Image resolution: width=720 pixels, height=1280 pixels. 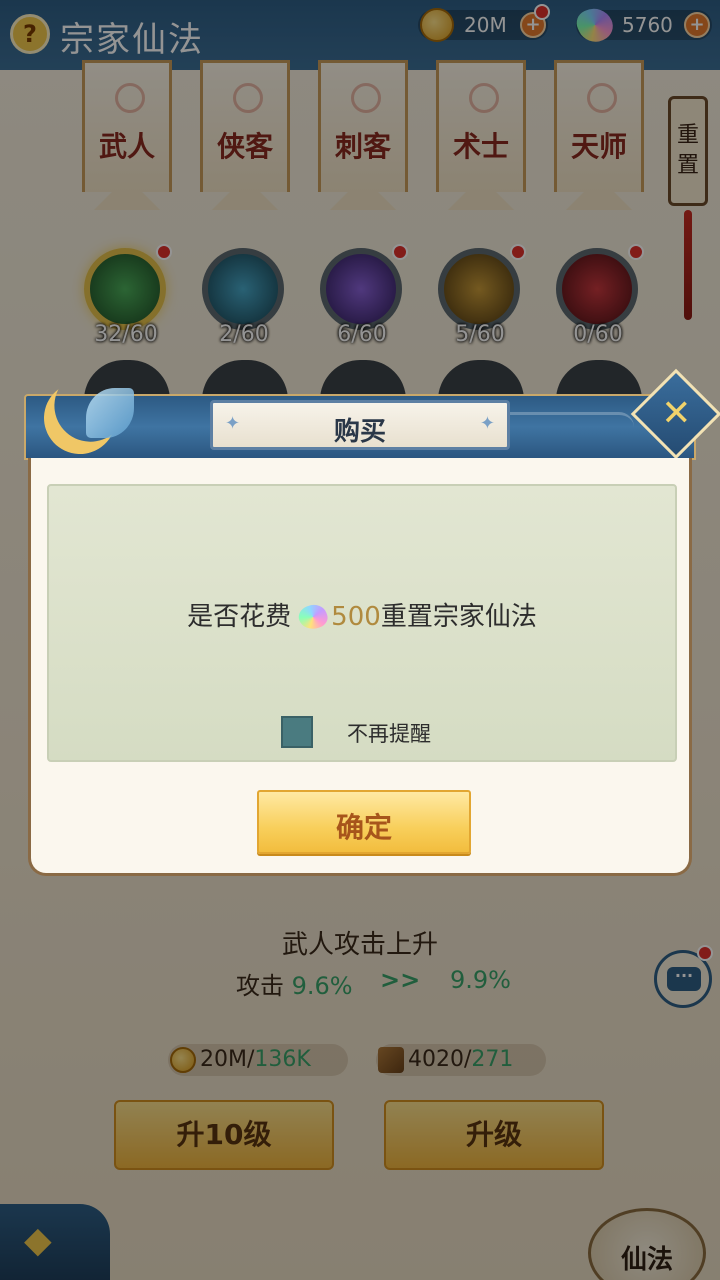 What do you see at coordinates (359, 432) in the screenshot?
I see `dialog-title: 购买` at bounding box center [359, 432].